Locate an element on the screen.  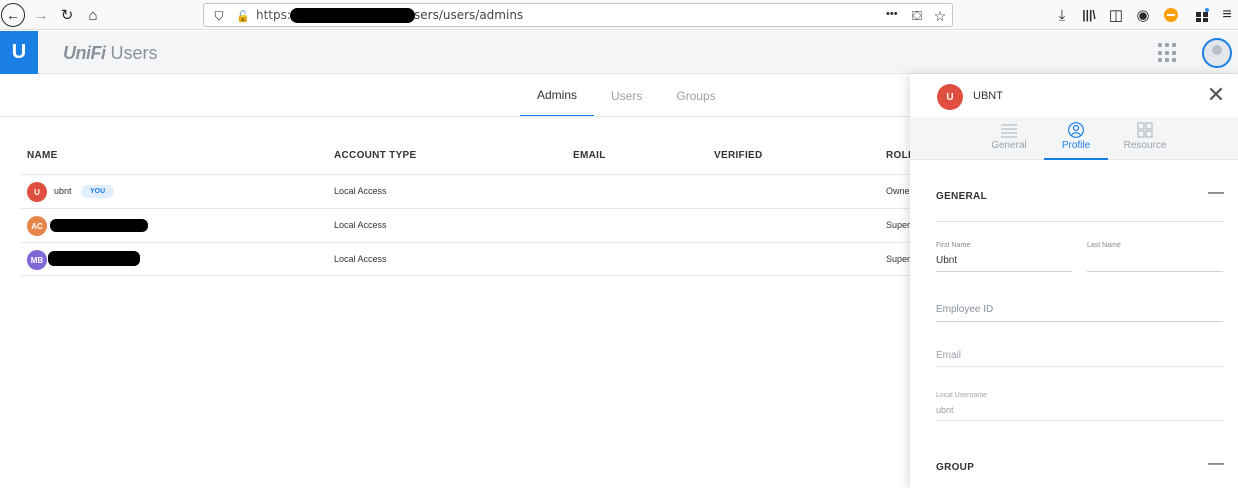
local-username-label: Local Username is located at coordinates (961, 395).